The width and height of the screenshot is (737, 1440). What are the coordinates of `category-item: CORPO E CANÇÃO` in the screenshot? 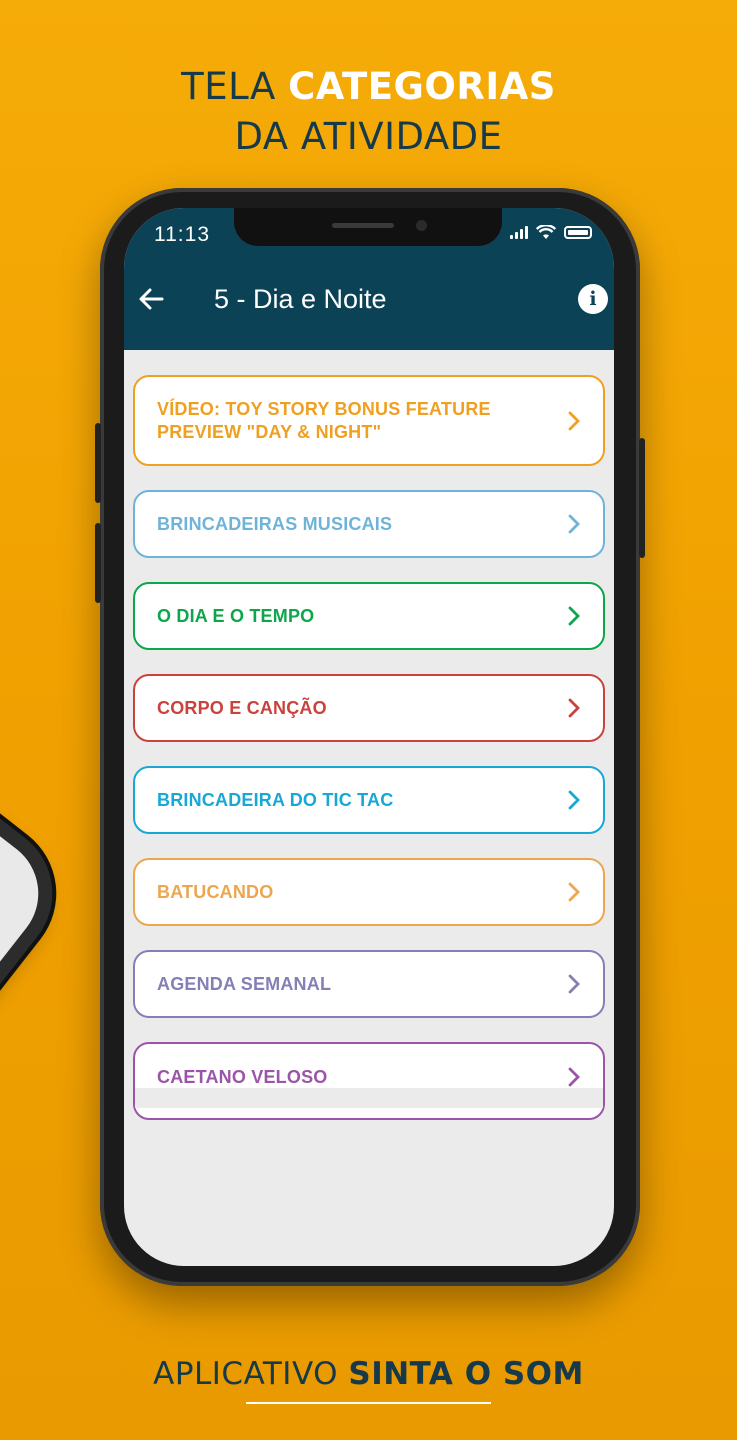 It's located at (369, 708).